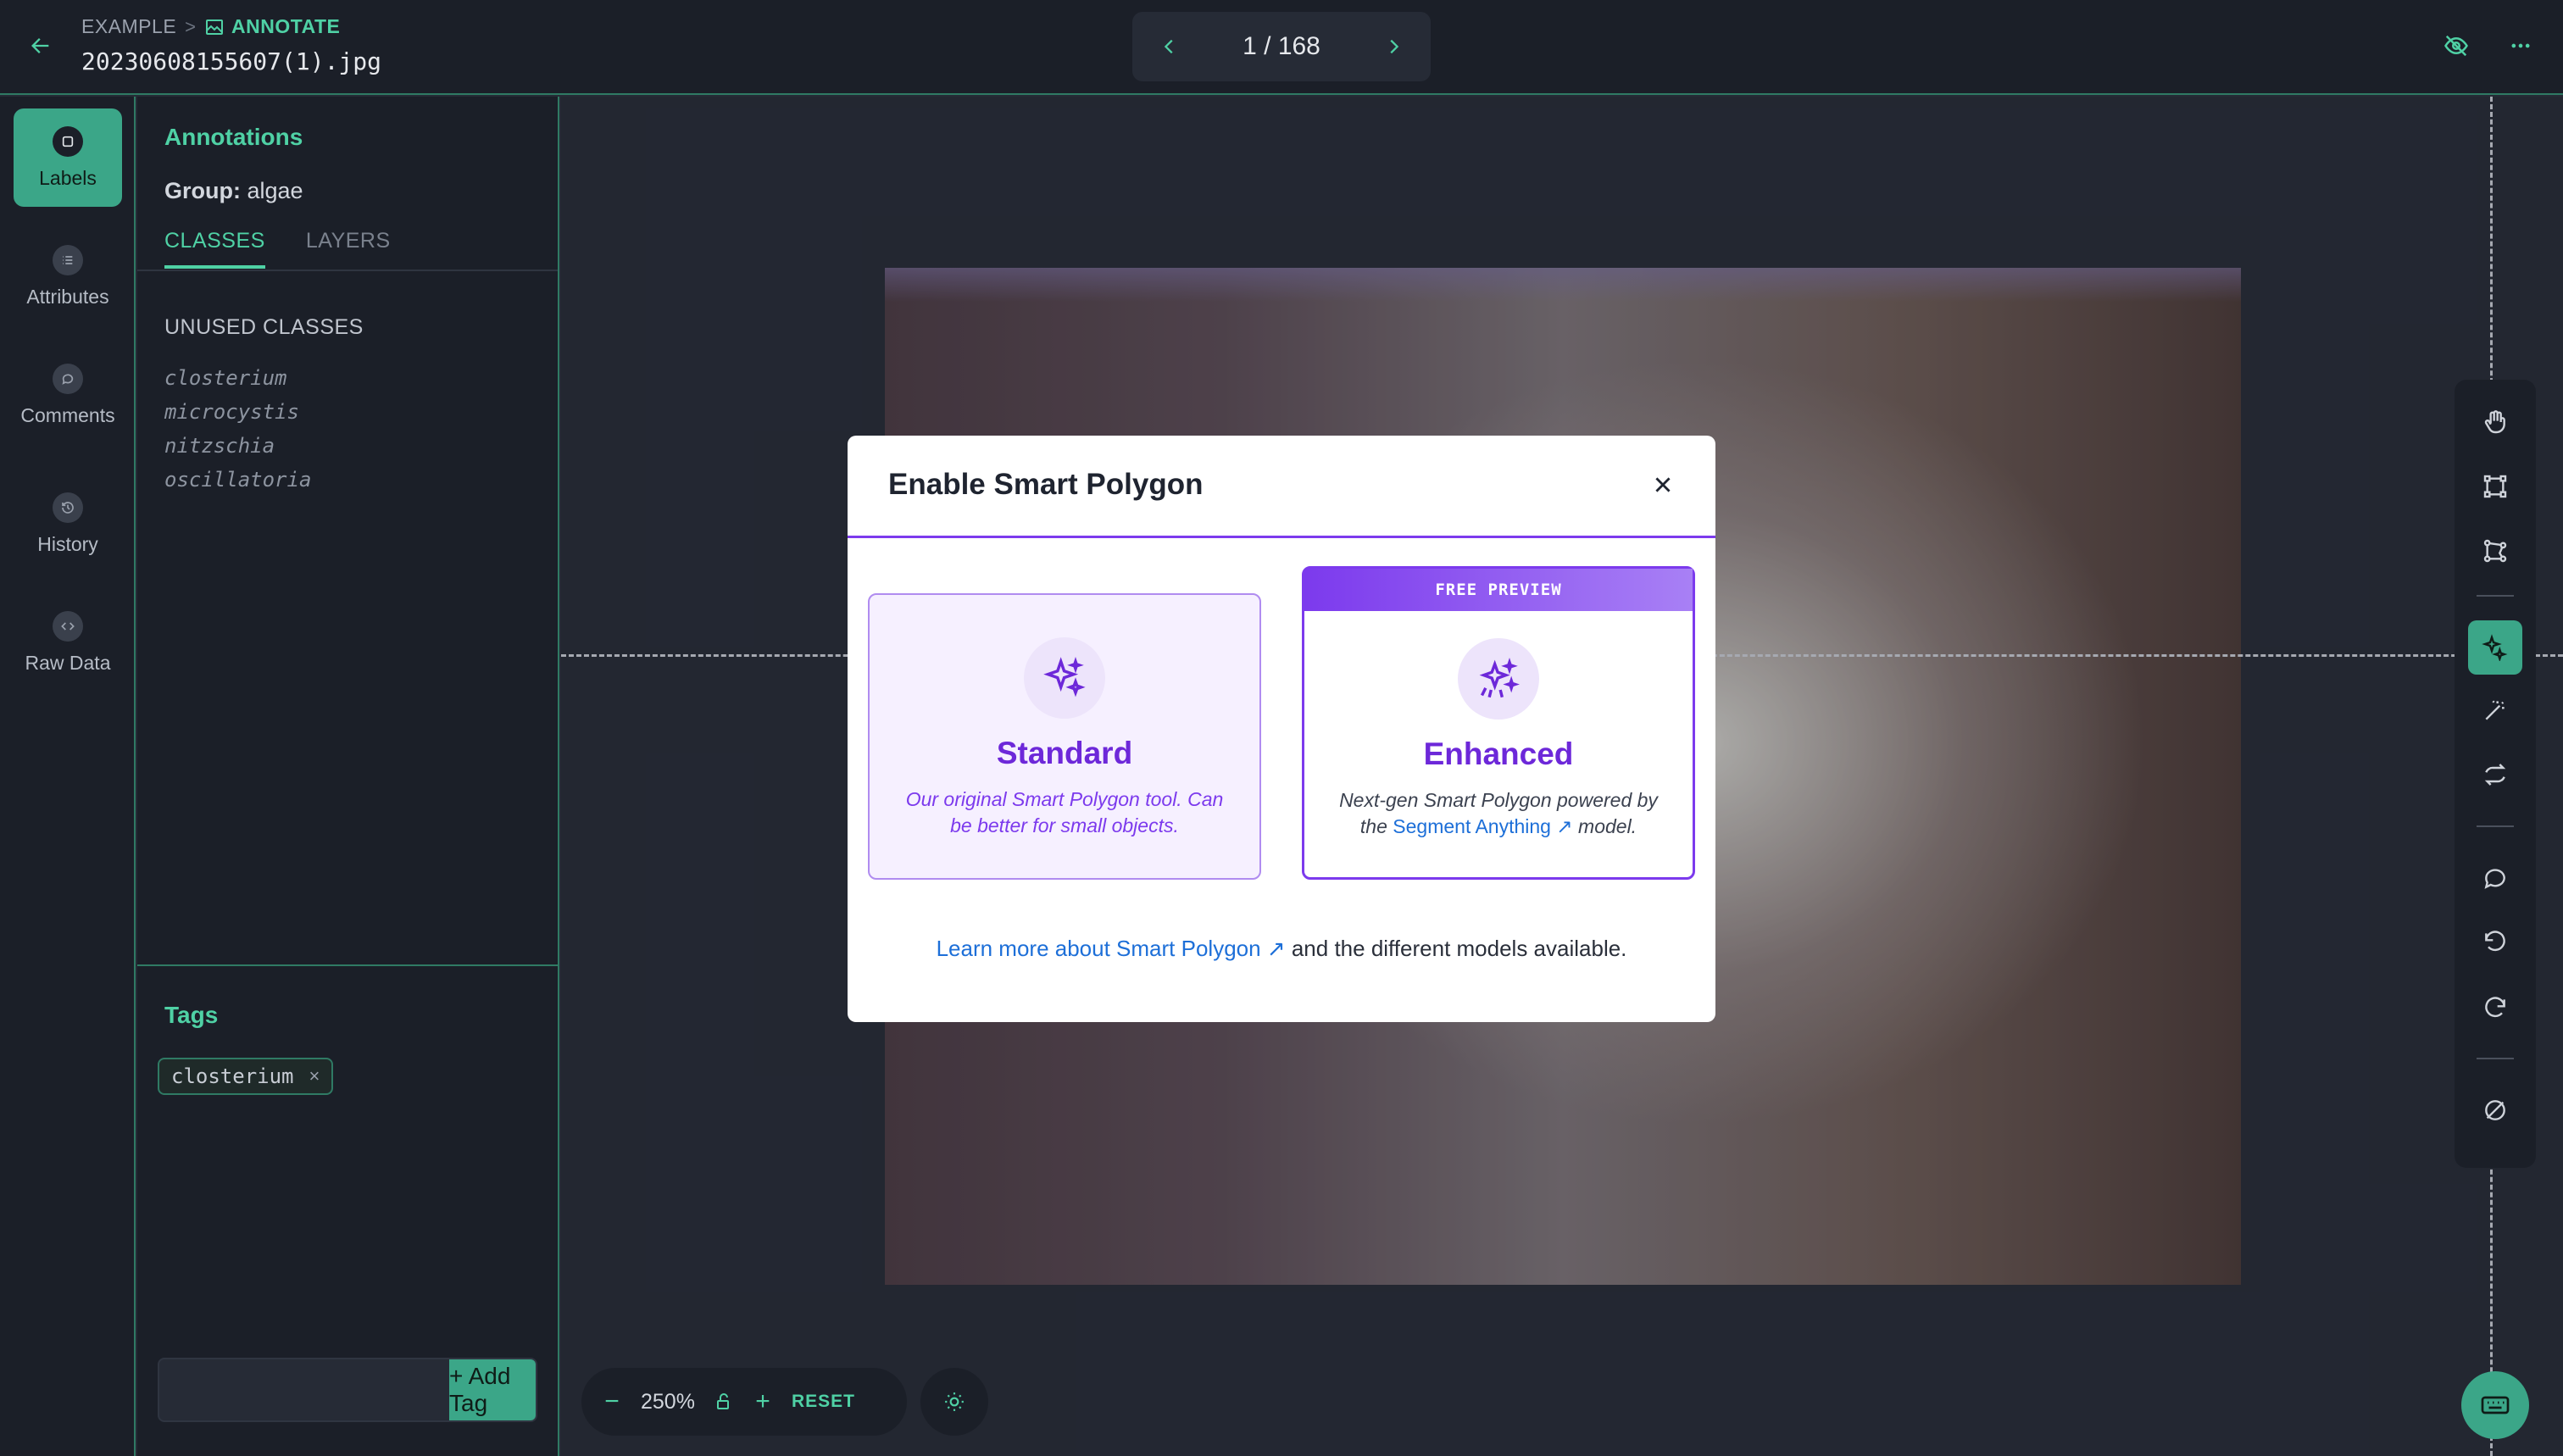 This screenshot has width=2563, height=1456. I want to click on segment-anything-link: Segment Anything ↗, so click(1482, 826).